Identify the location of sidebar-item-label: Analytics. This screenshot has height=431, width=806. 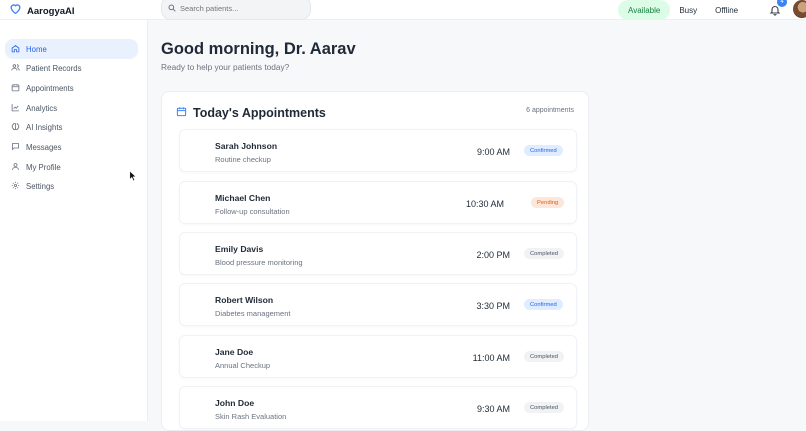
(42, 108).